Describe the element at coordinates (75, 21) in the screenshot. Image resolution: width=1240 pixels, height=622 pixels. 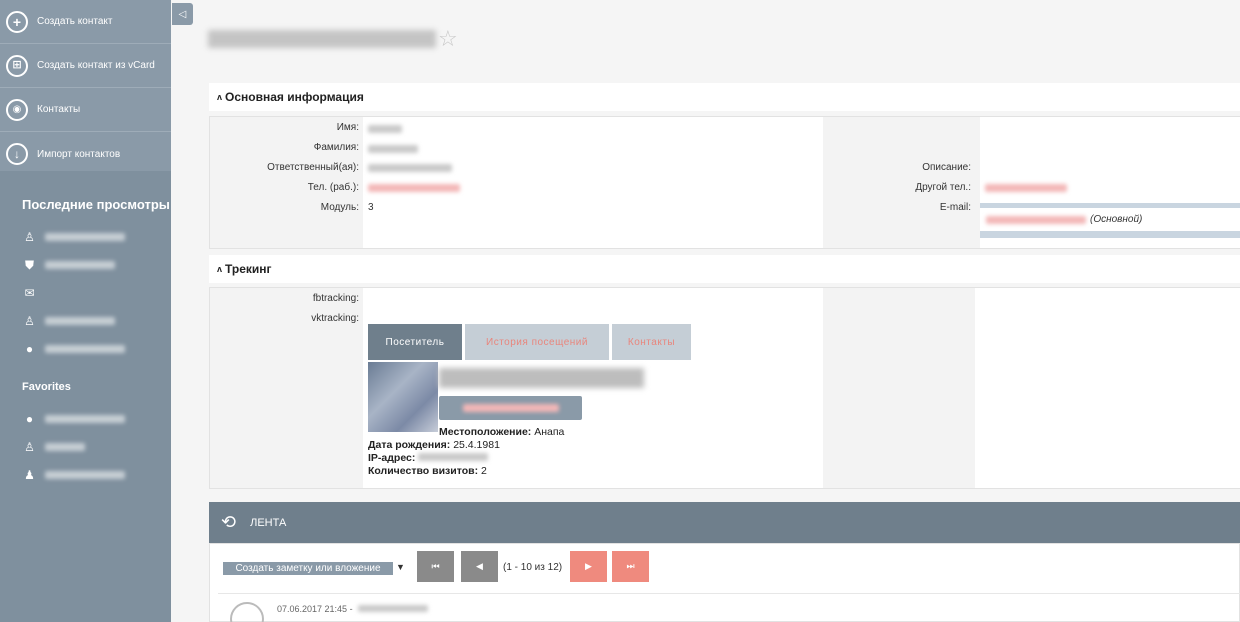
I see `create-contact-label: Создать контакт` at that location.